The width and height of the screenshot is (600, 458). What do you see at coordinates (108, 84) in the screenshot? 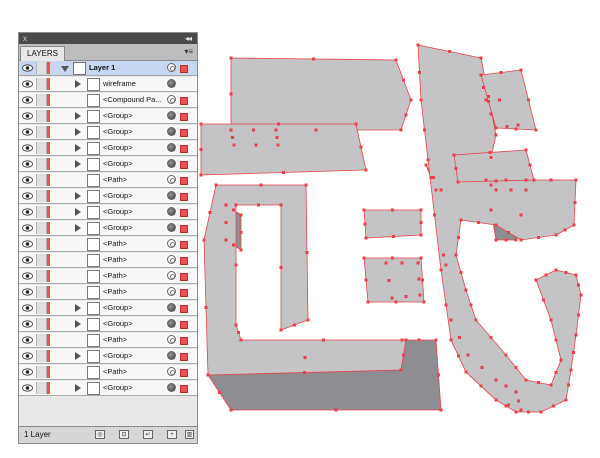
I see `layer-row: wireframe` at bounding box center [108, 84].